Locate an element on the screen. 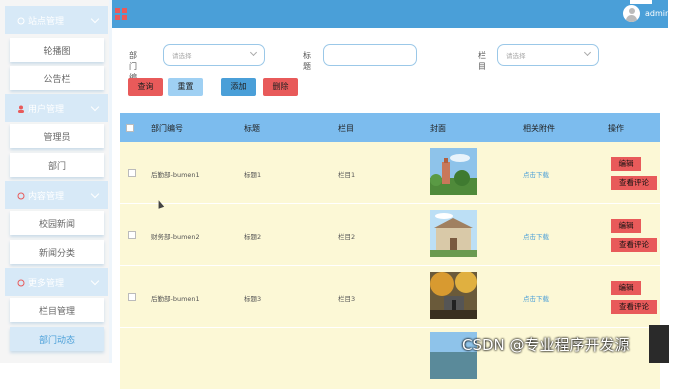 The image size is (686, 390). column-select: 请选择 is located at coordinates (548, 55).